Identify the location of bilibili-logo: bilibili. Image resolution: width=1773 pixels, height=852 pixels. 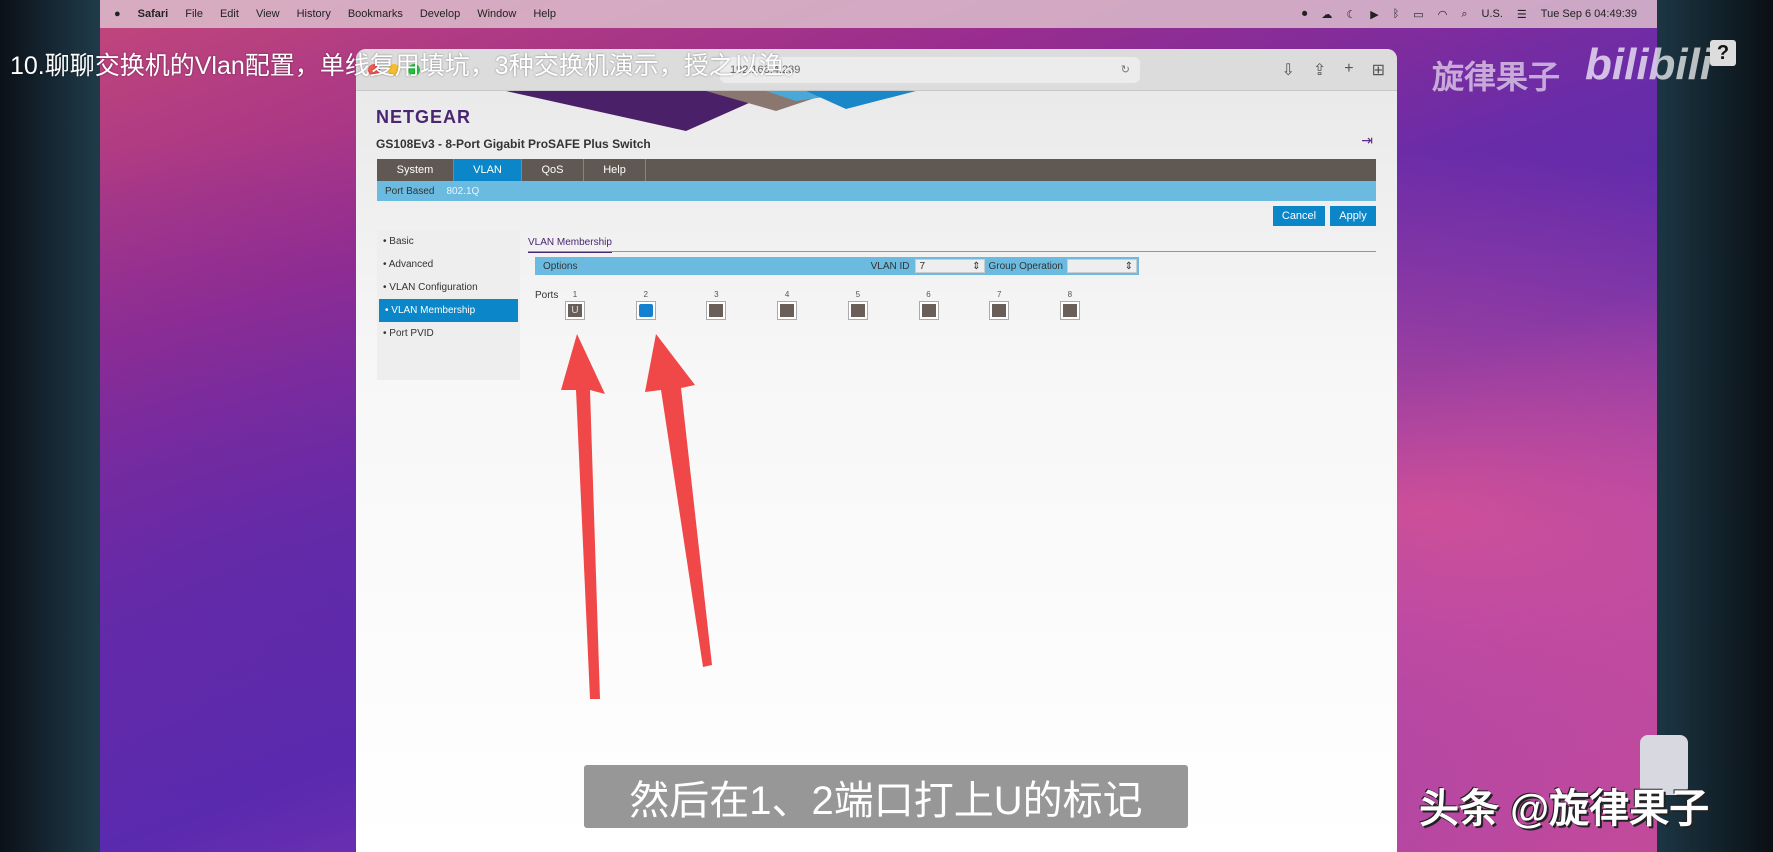
(1649, 64).